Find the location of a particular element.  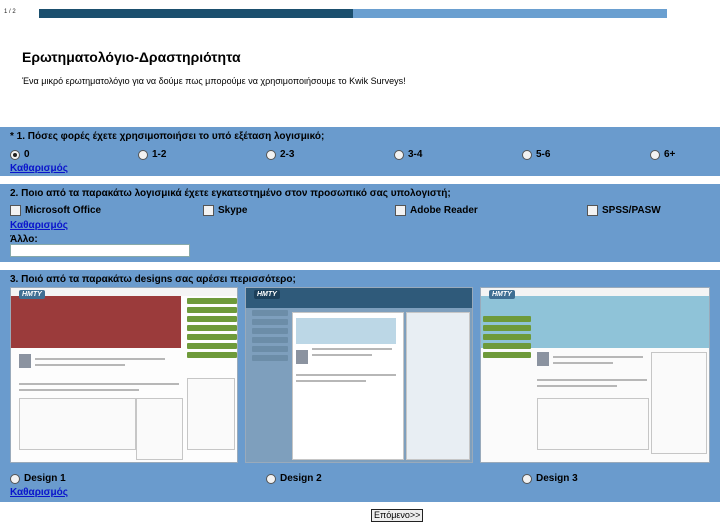

page-title: Ερωτηματολόγιο-Δραστηριότητα is located at coordinates (131, 57).